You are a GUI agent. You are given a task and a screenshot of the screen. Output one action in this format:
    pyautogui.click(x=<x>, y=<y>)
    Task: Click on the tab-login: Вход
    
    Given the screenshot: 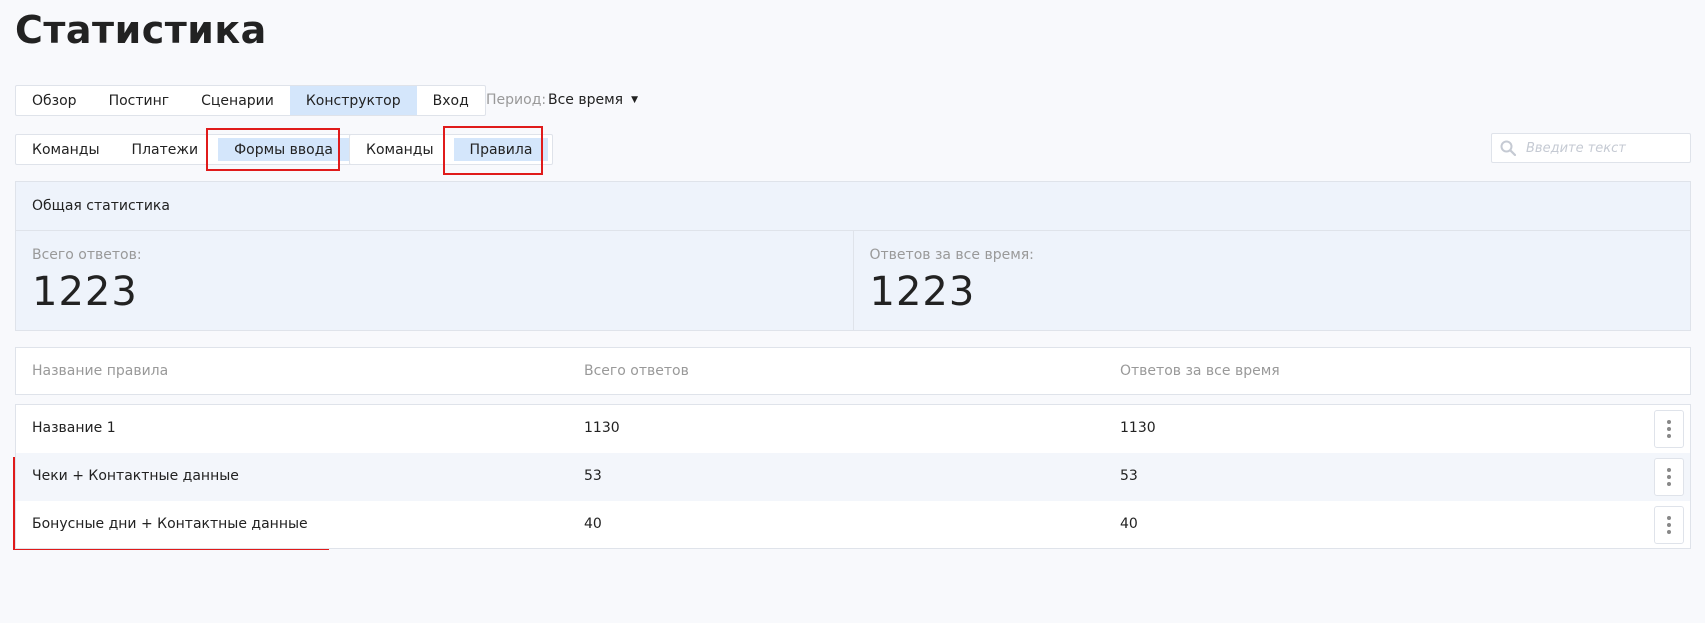 What is the action you would take?
    pyautogui.click(x=451, y=100)
    